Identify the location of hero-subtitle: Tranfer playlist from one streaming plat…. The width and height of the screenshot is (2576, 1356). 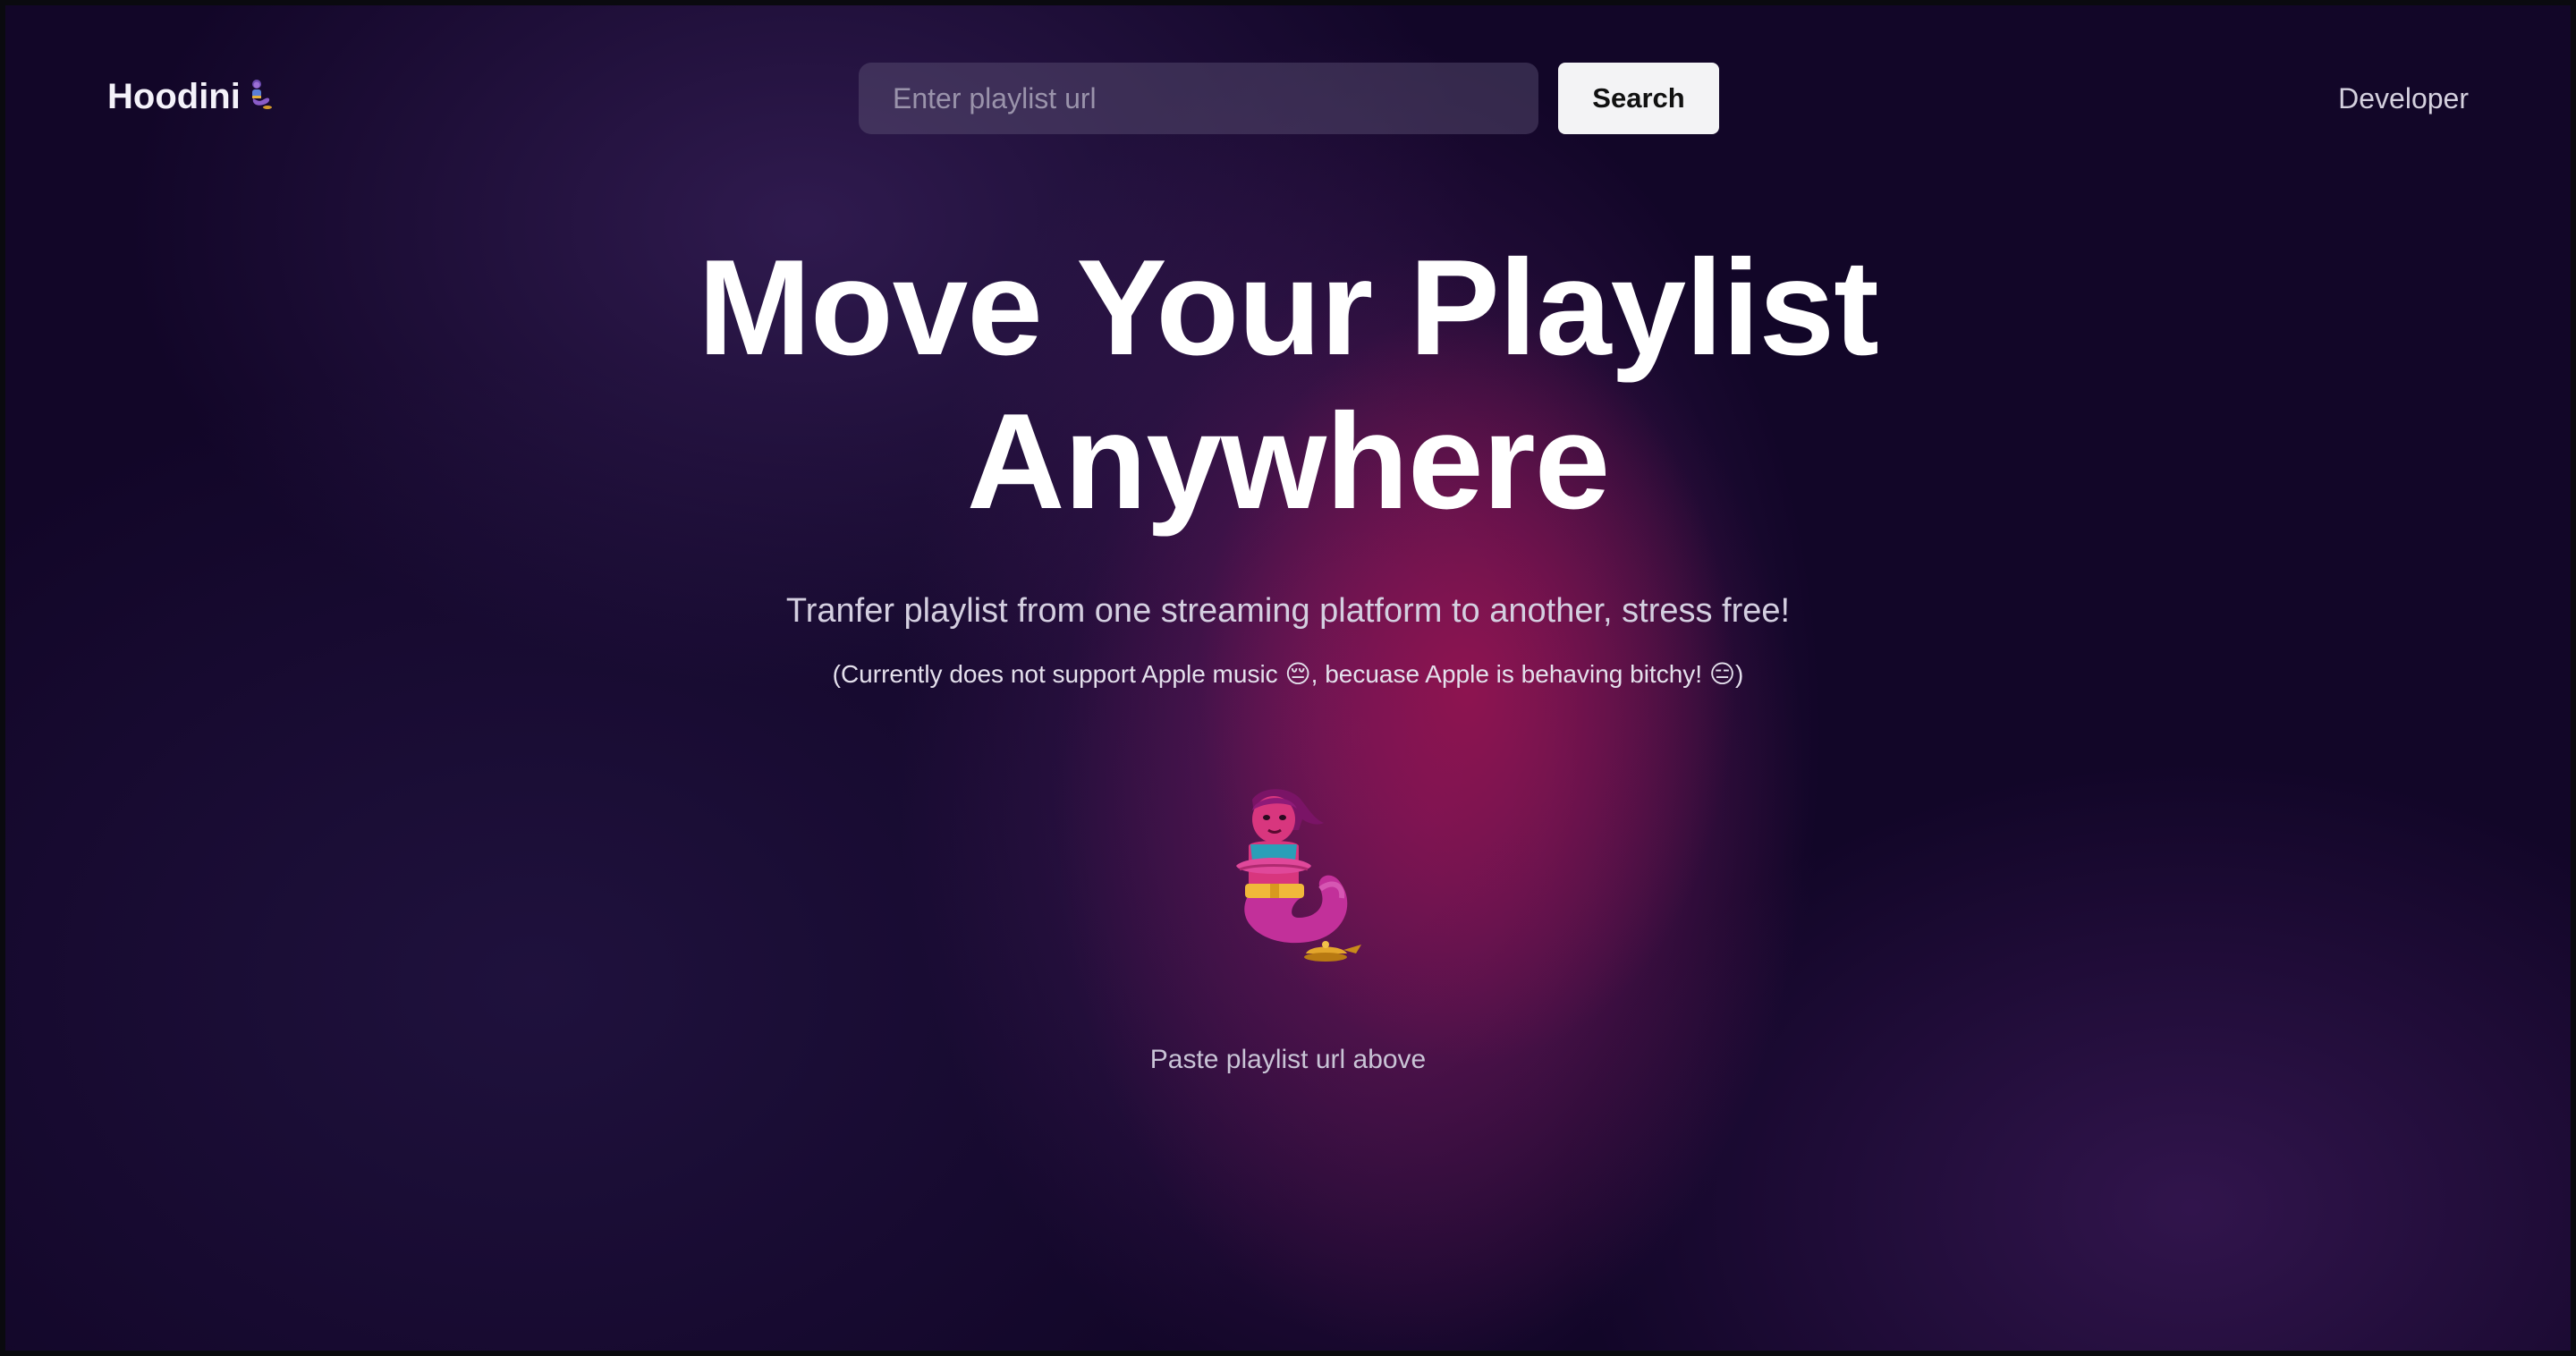
(1288, 611).